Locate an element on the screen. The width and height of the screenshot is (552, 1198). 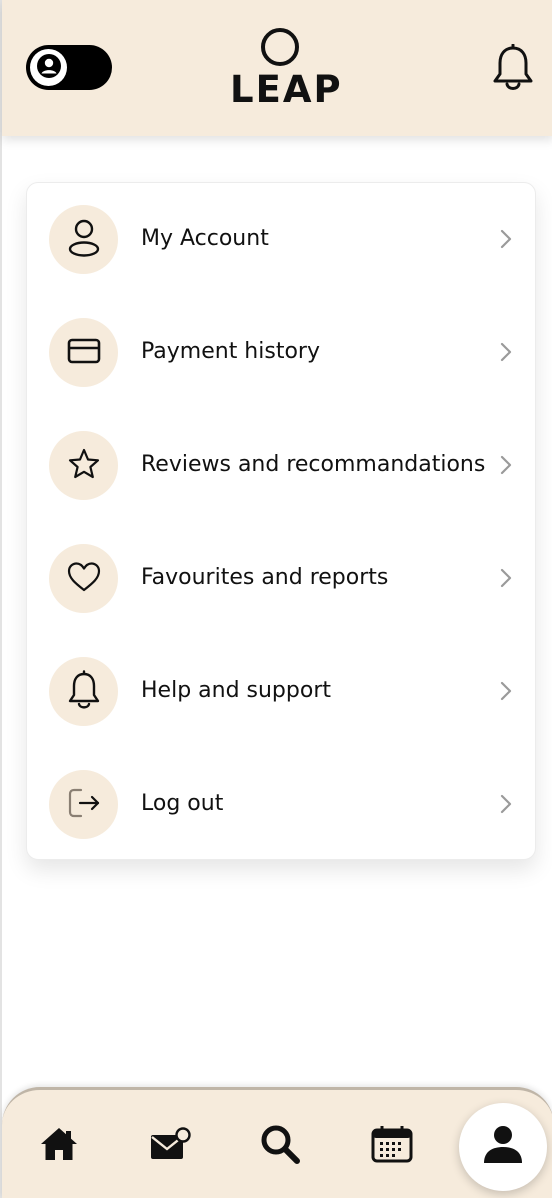
menu-item-help: Help and support is located at coordinates (282, 691).